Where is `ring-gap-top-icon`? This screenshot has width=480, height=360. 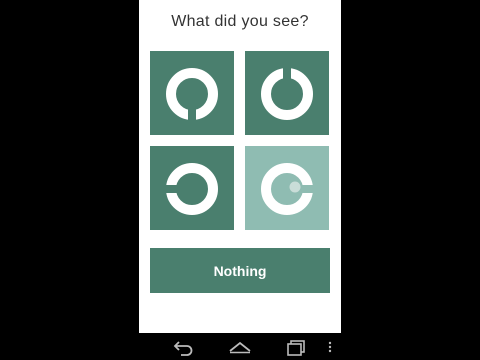 ring-gap-top-icon is located at coordinates (287, 93).